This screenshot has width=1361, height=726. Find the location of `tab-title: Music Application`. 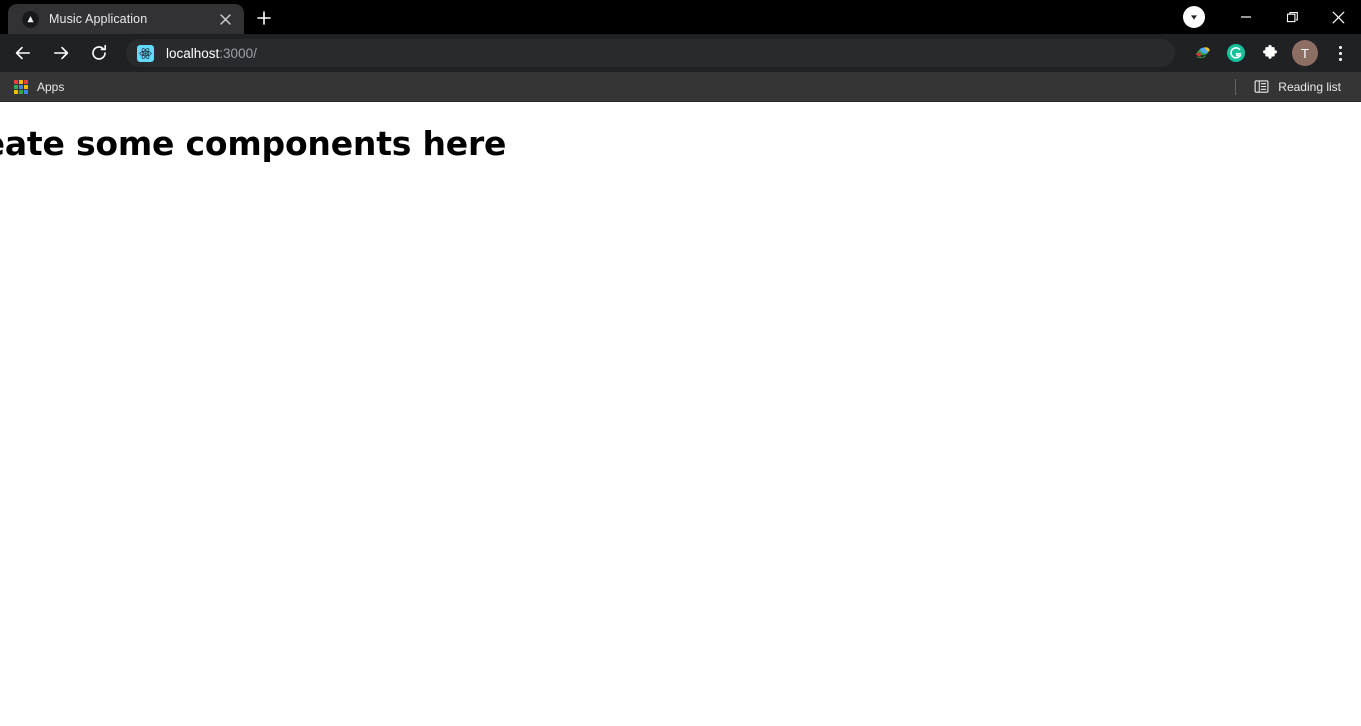

tab-title: Music Application is located at coordinates (98, 19).